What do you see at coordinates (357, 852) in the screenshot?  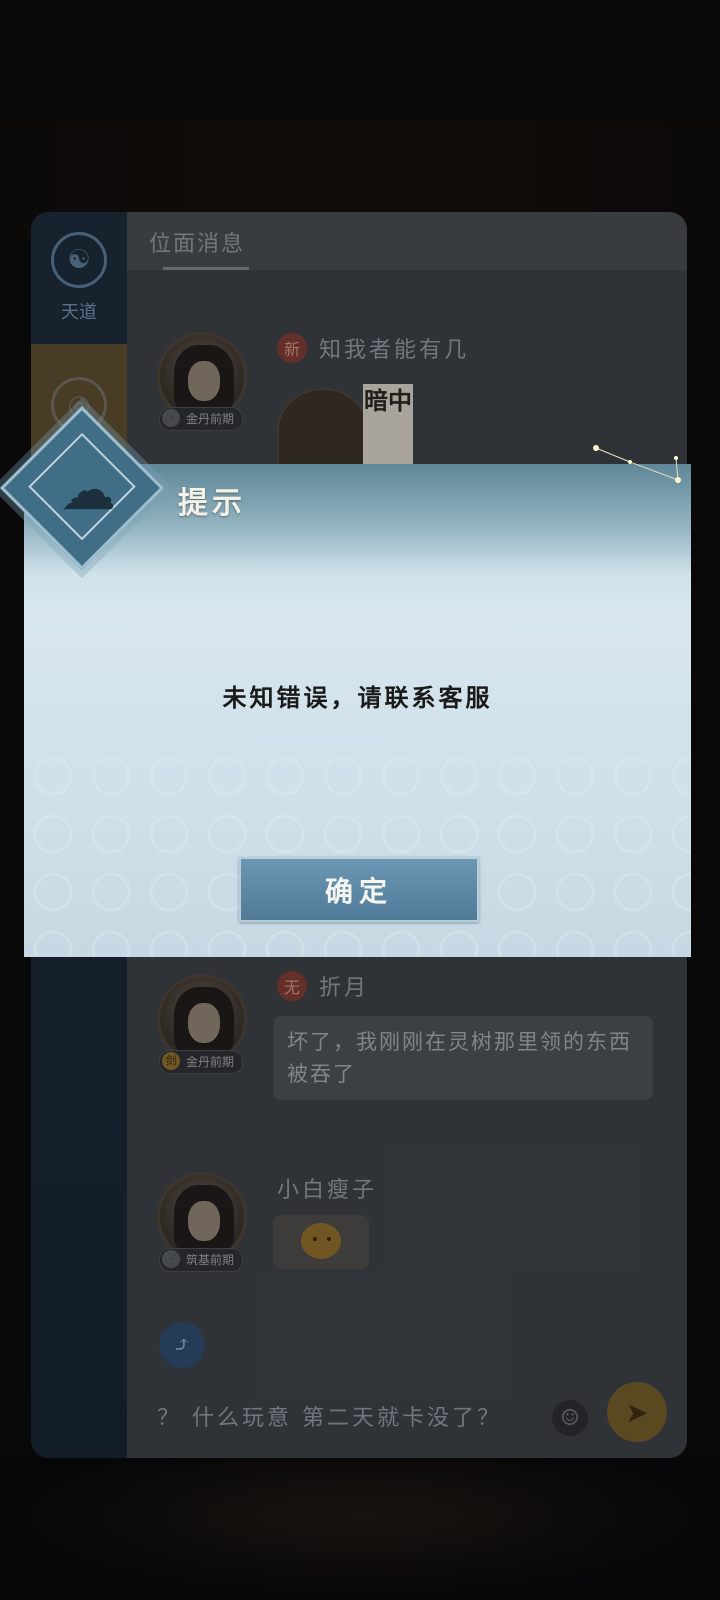 I see `cloud-pattern` at bounding box center [357, 852].